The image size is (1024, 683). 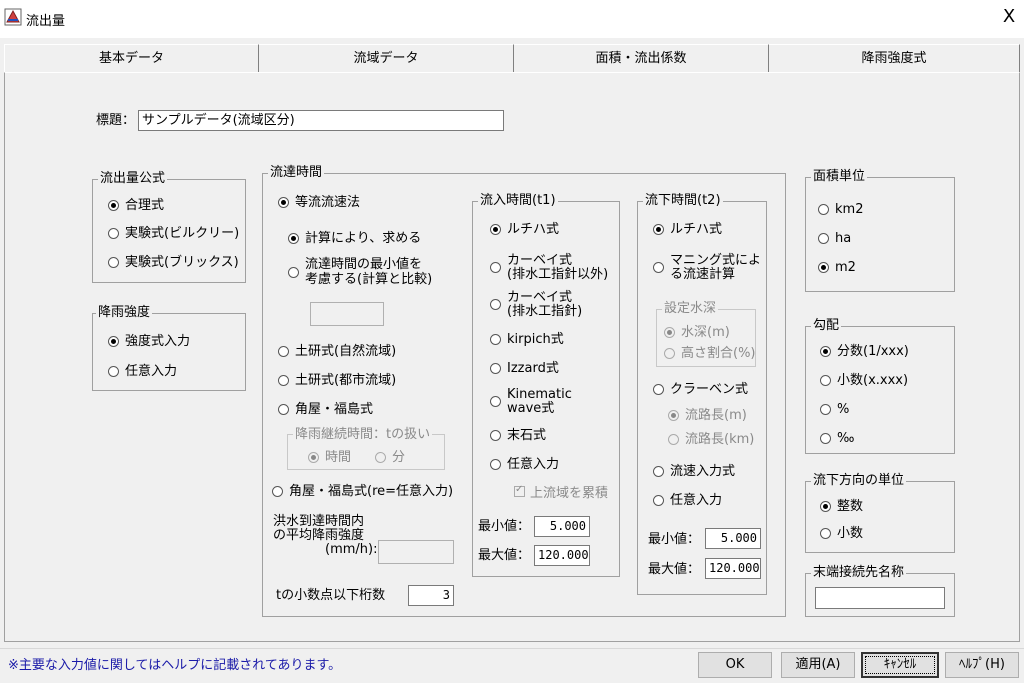 I want to click on terminal-legend: 末端接続先名称, so click(x=859, y=572).